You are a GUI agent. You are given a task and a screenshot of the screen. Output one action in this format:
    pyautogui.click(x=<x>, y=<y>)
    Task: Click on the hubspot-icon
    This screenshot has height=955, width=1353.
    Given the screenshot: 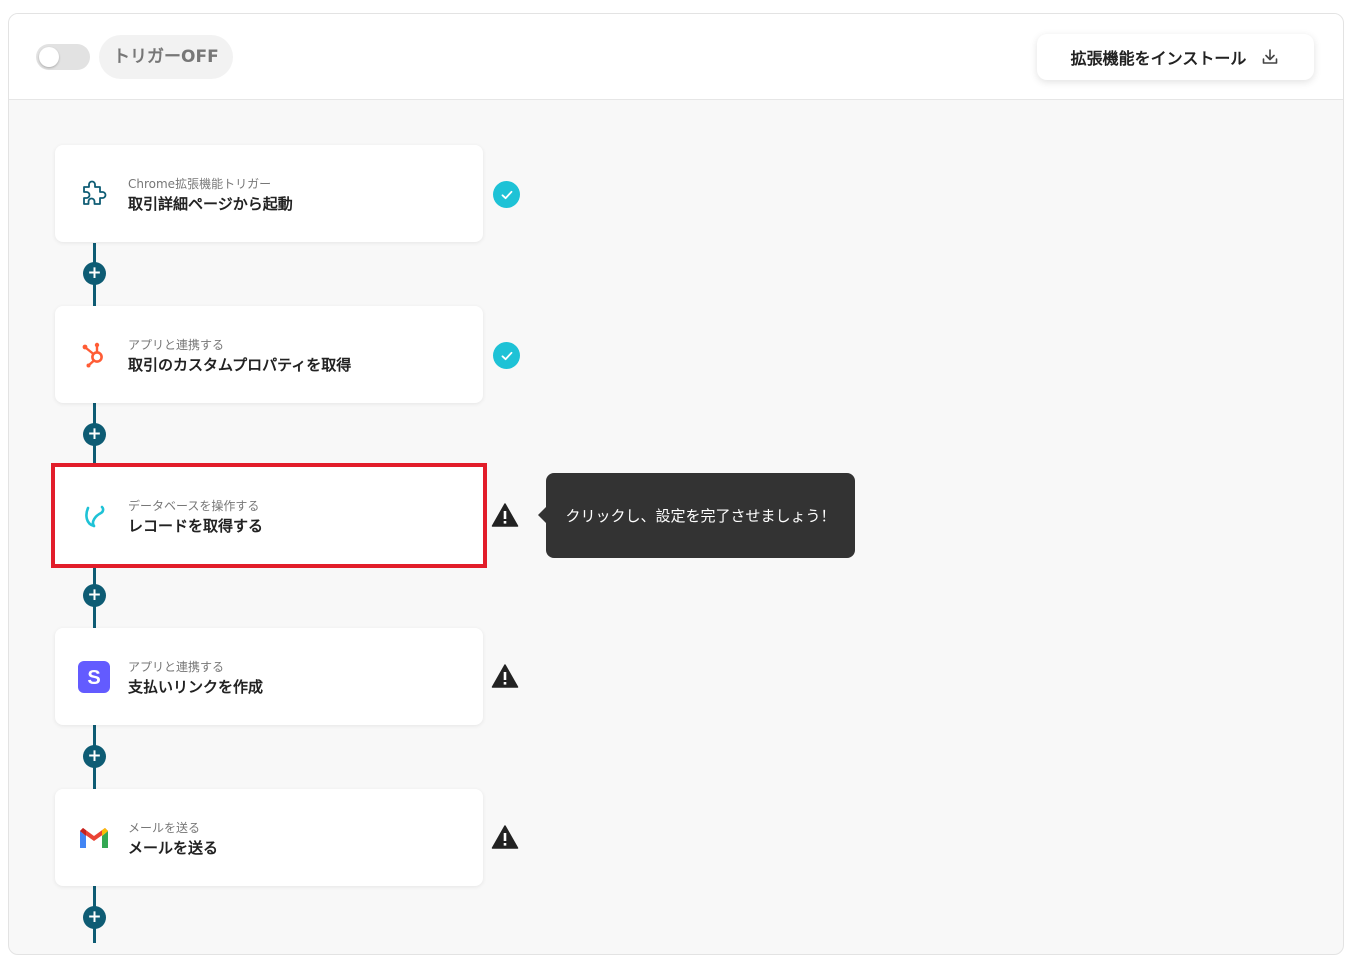 What is the action you would take?
    pyautogui.click(x=92, y=355)
    